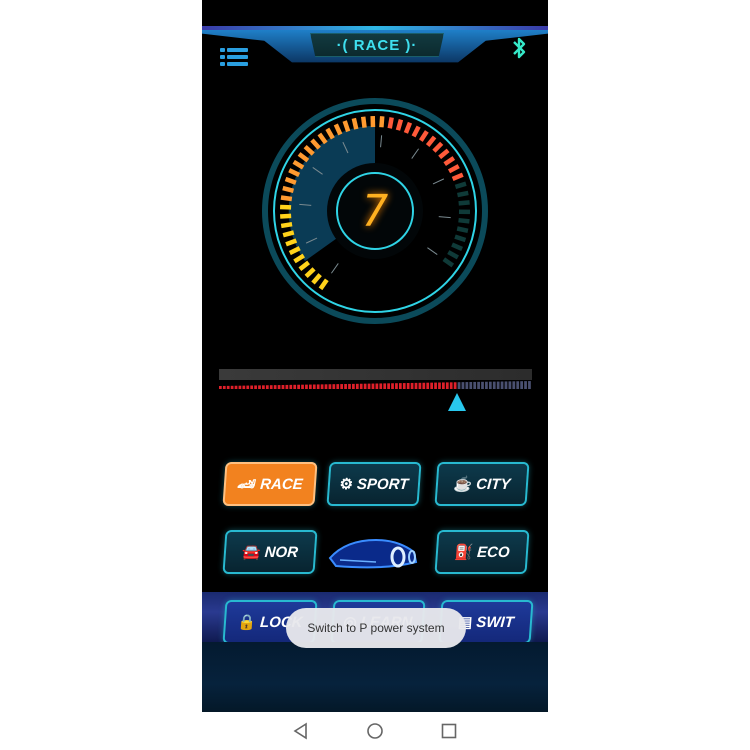 This screenshot has width=750, height=750. I want to click on mode-button-race: 🏎 RACE, so click(270, 484).